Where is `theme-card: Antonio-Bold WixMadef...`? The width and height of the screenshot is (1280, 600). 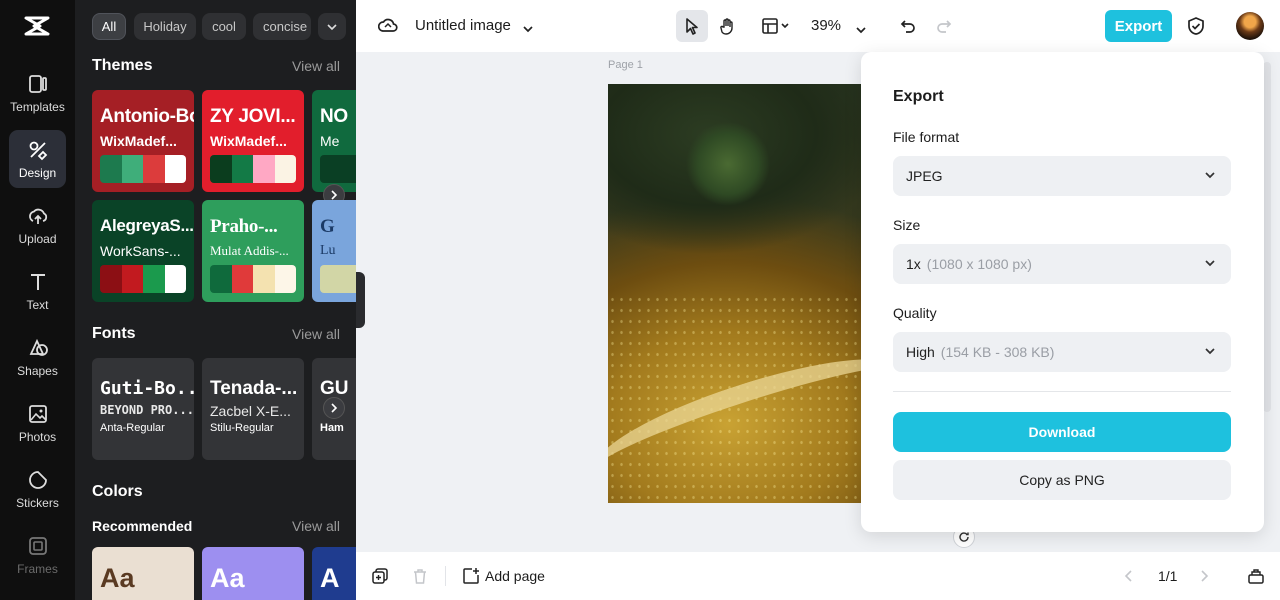
theme-card: Antonio-Bold WixMadef... is located at coordinates (143, 141).